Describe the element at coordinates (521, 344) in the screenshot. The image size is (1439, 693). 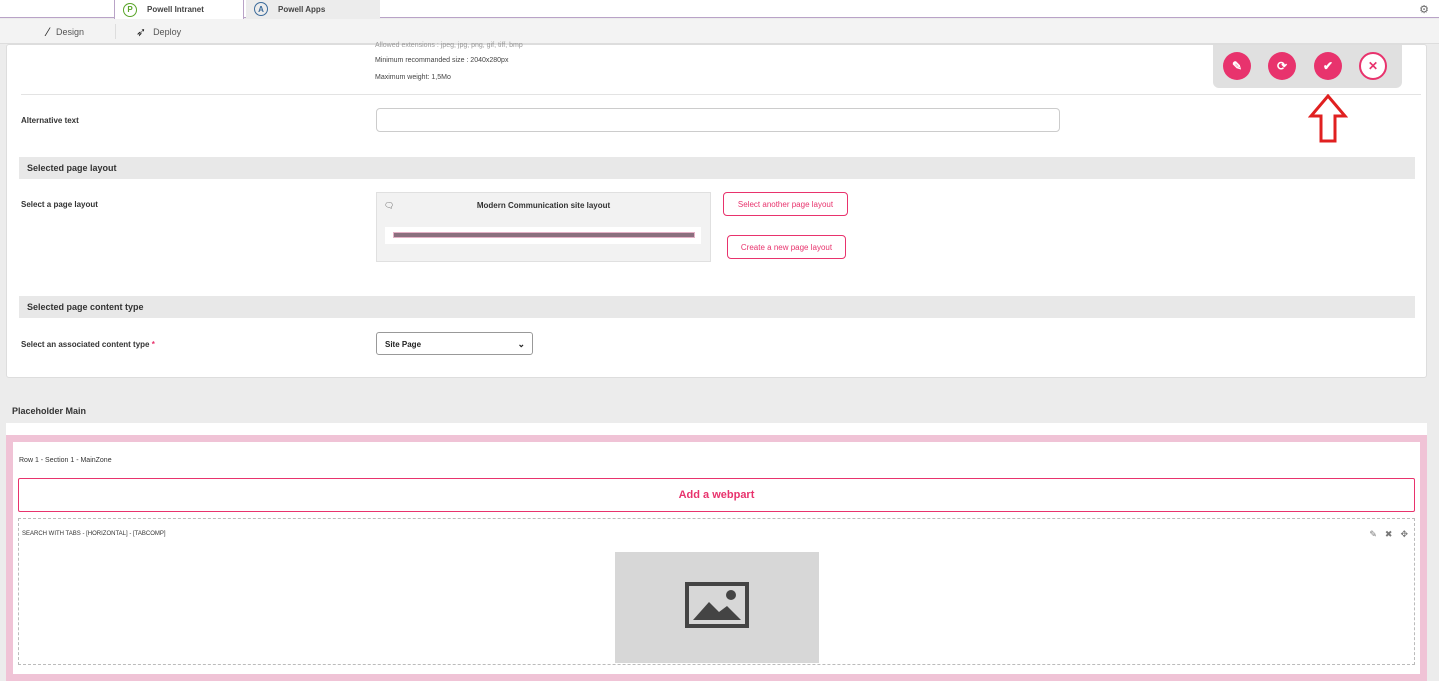
I see `chevron-down-icon: ⌄` at that location.